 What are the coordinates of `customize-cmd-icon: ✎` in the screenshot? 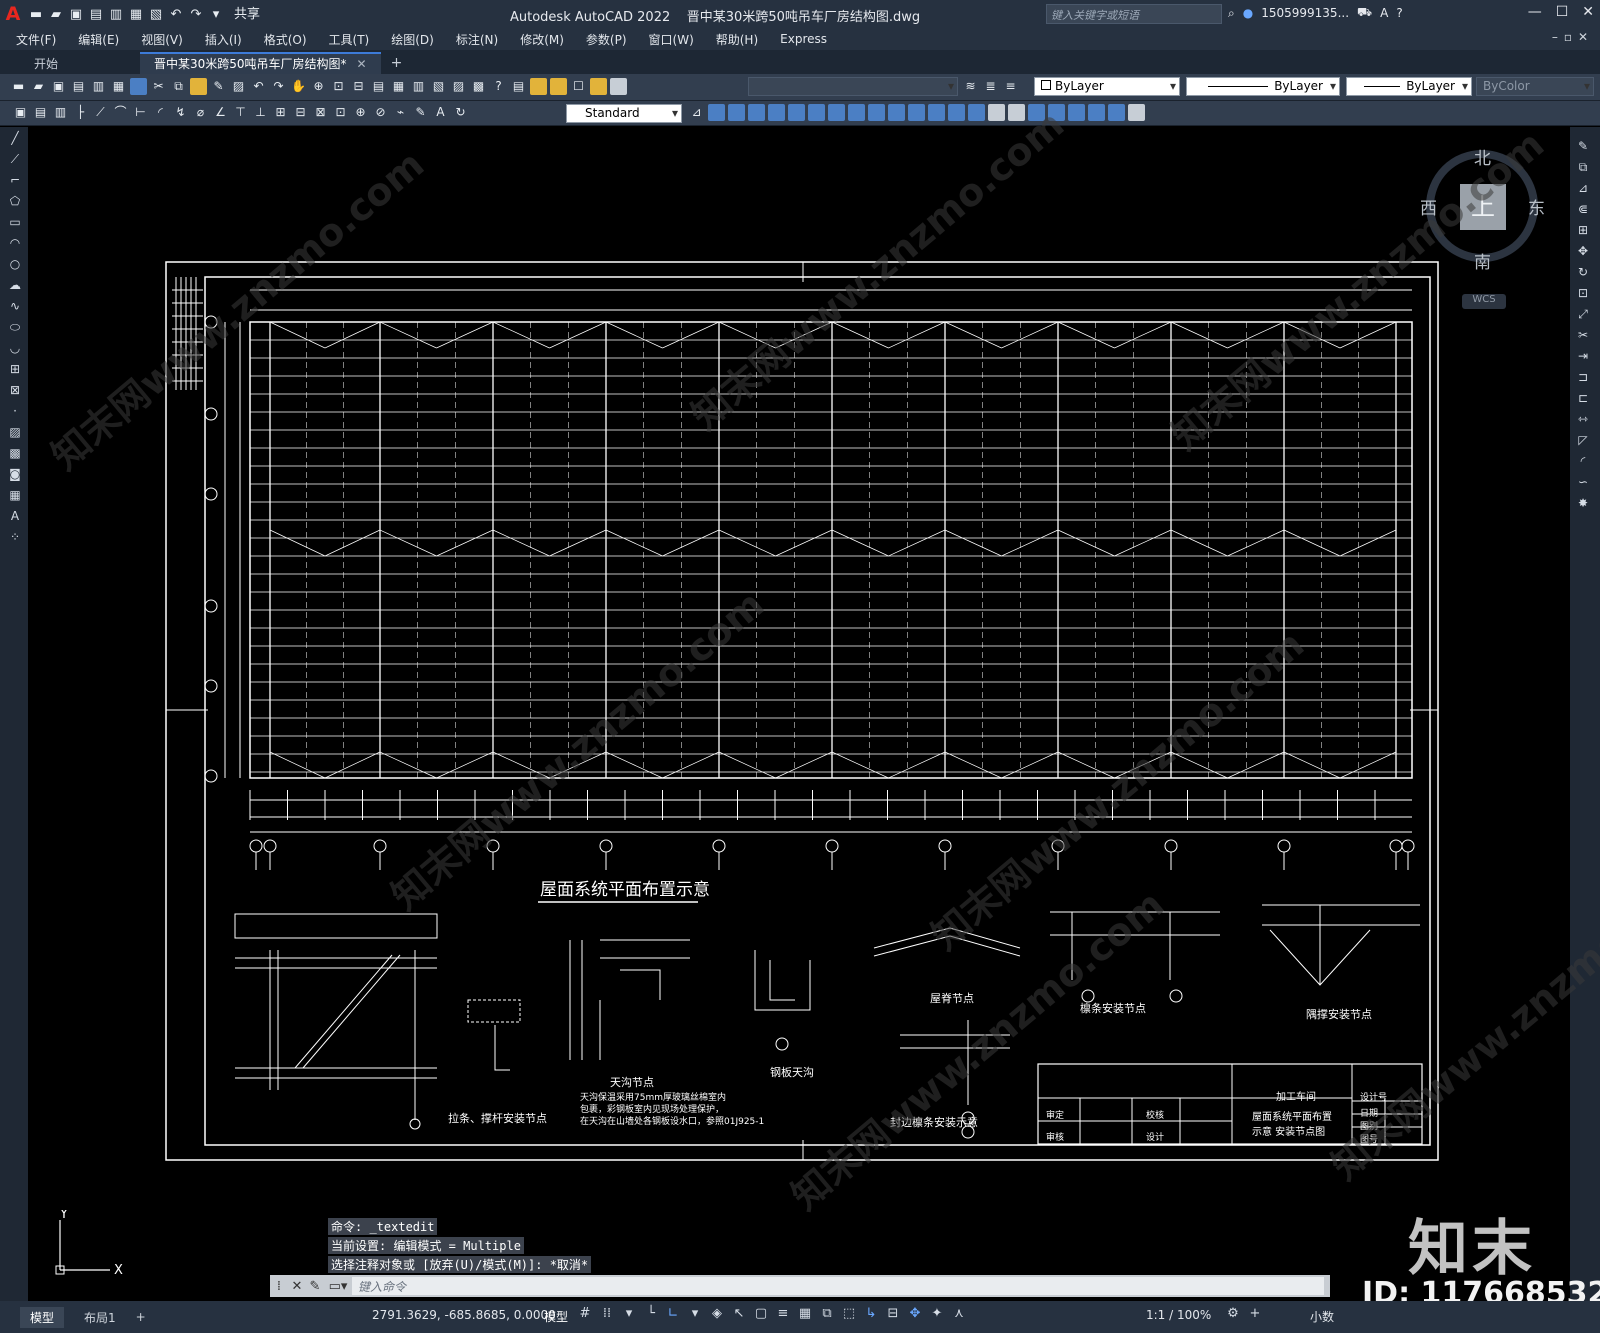 It's located at (315, 1286).